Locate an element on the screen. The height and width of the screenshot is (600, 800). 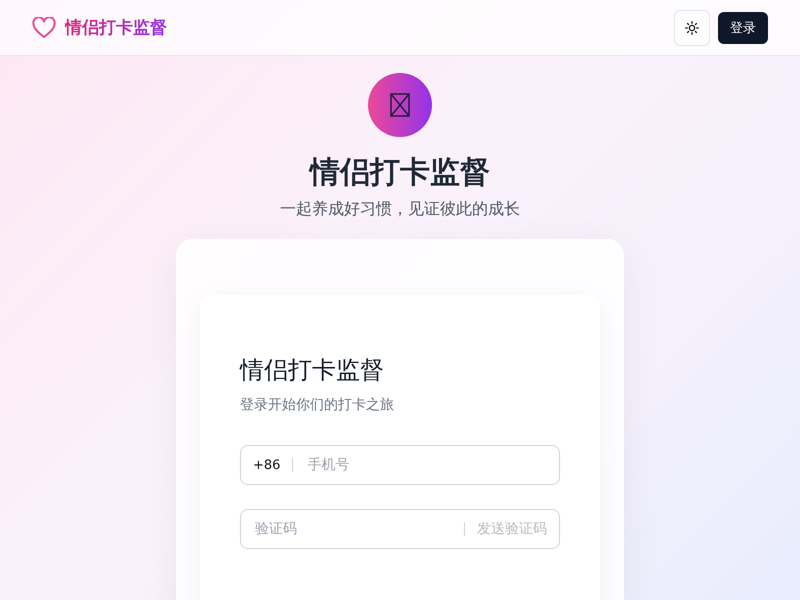
hero-subtitle: 一起养成好习惯，见证彼此的成长 is located at coordinates (400, 209).